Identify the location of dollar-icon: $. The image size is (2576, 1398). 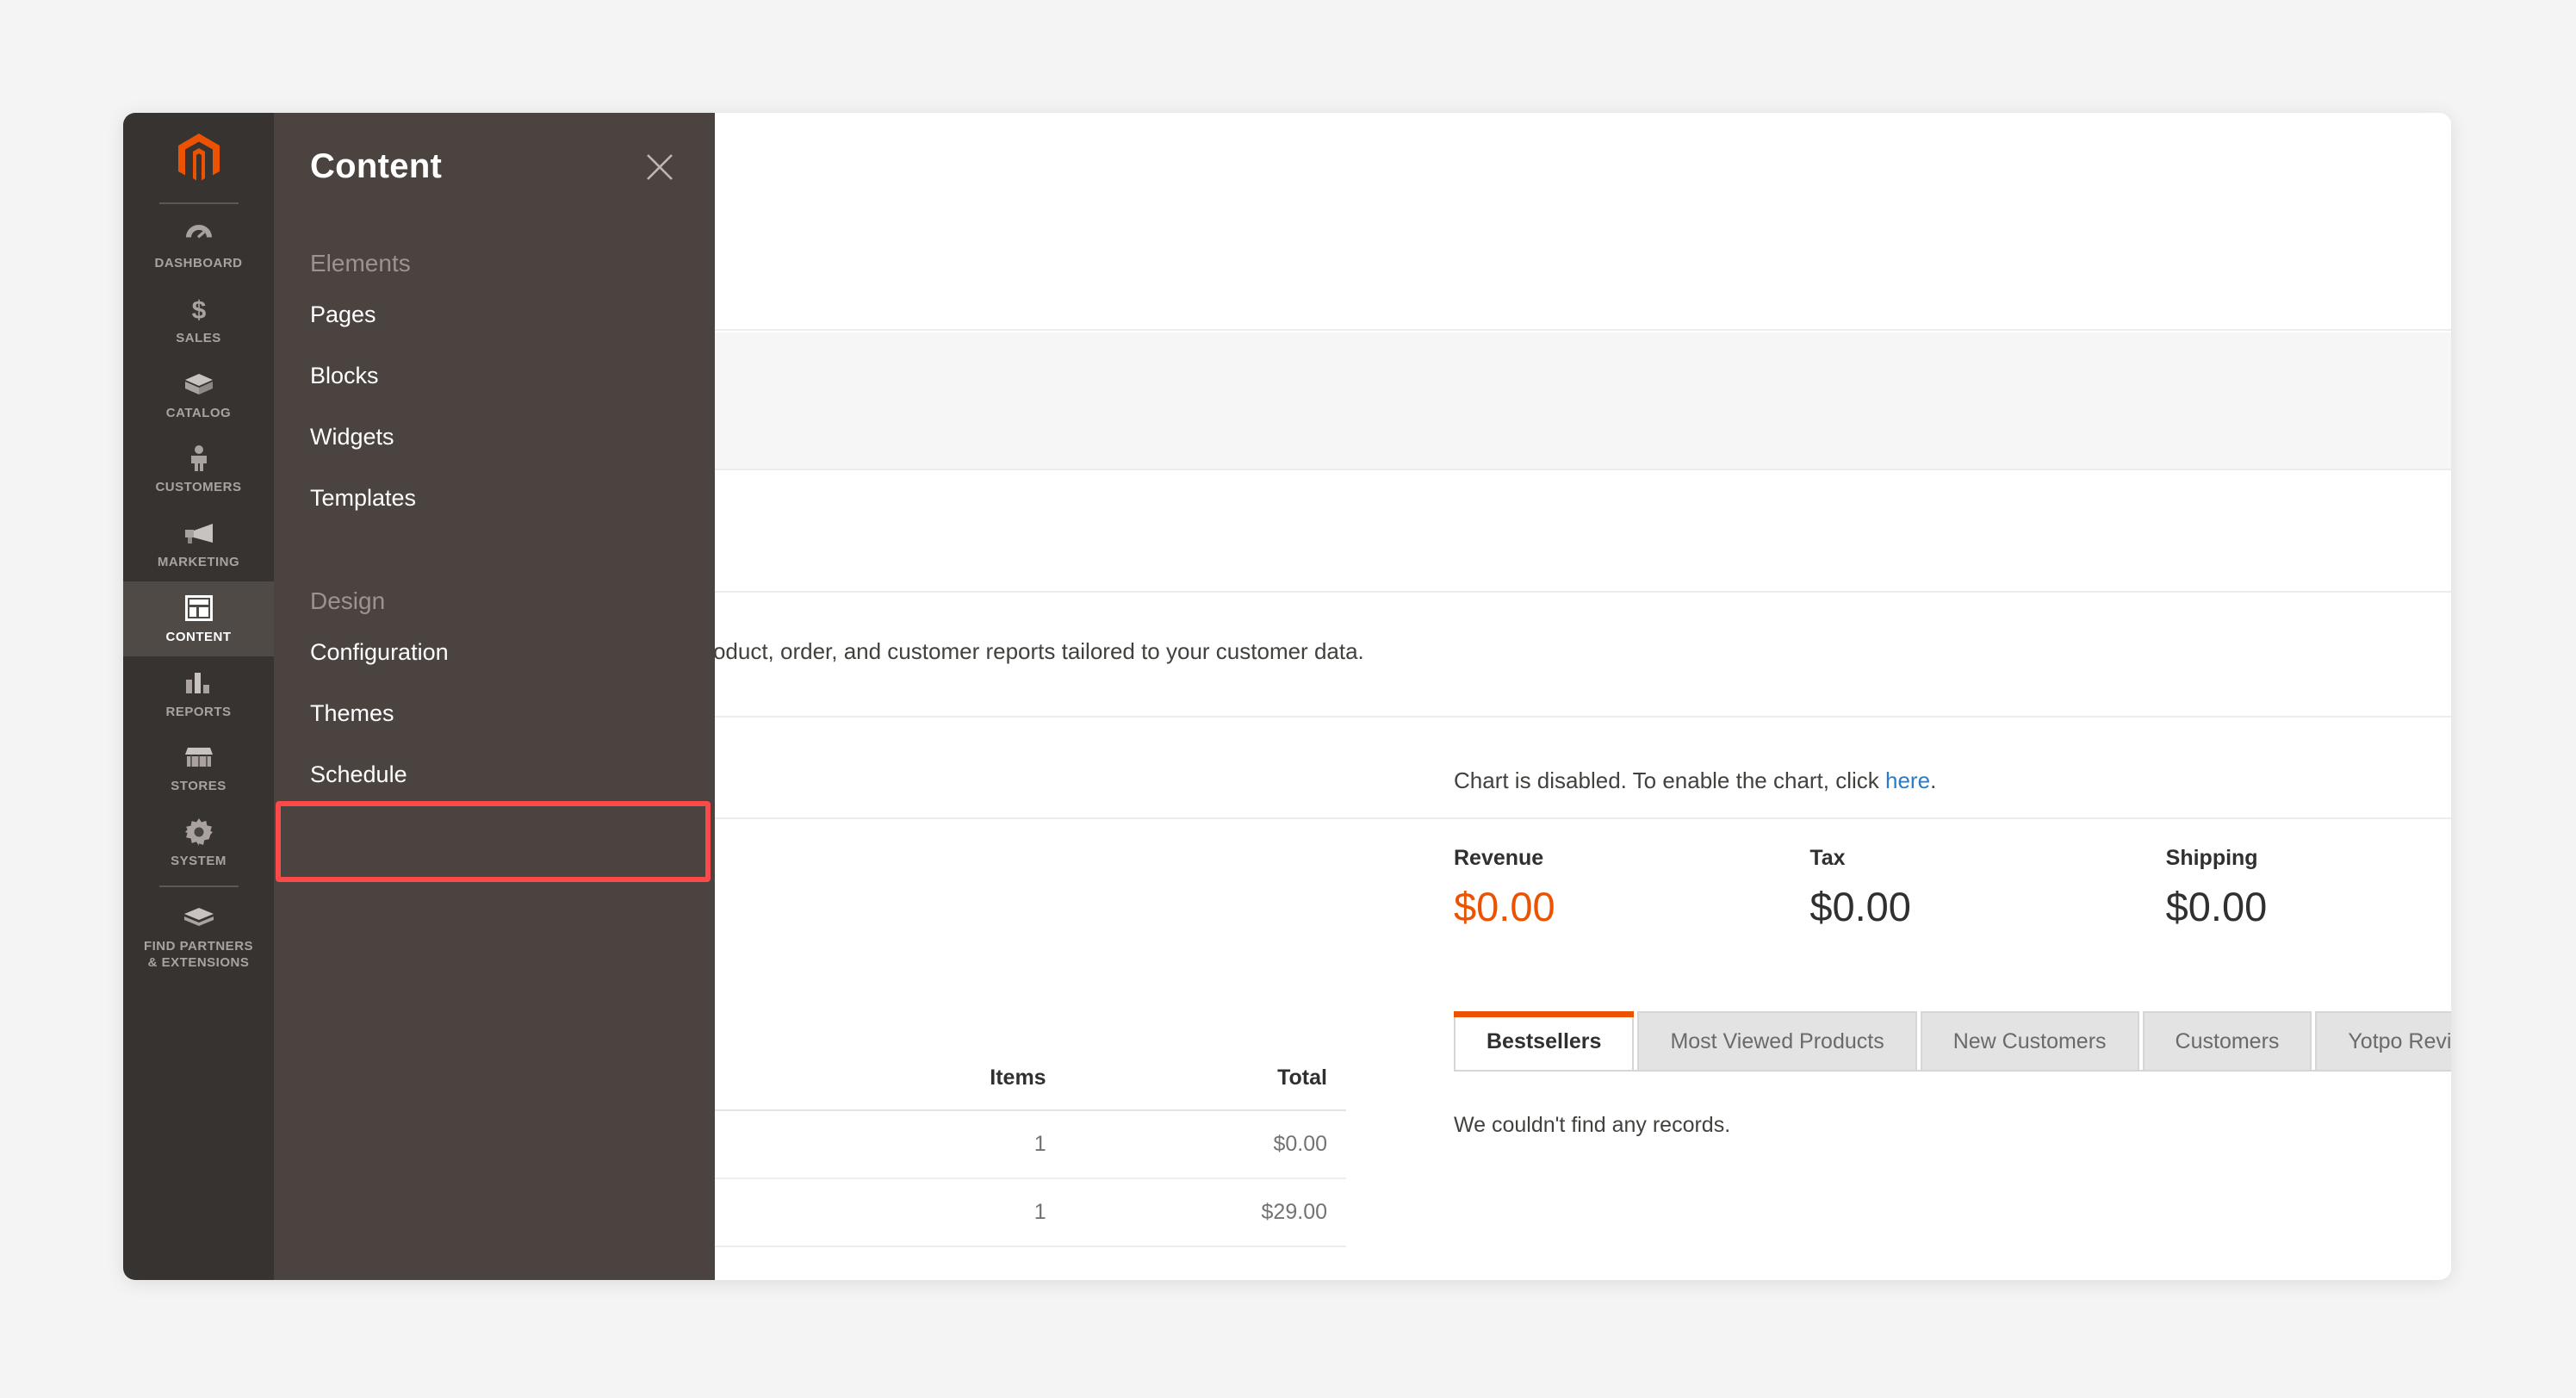
(198, 309).